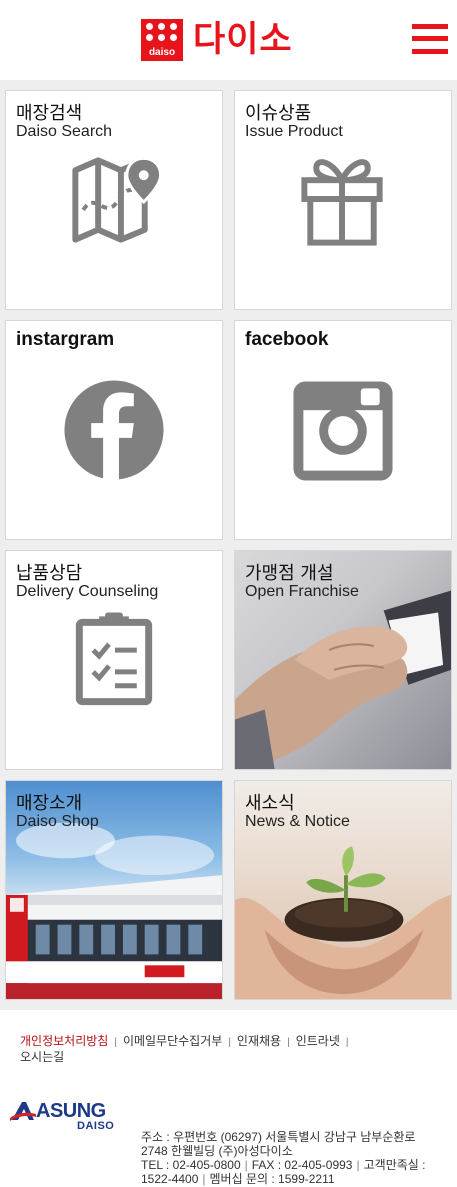 This screenshot has height=1187, width=457. What do you see at coordinates (114, 660) in the screenshot?
I see `tile-delivery-counseling: 납품상담 Delivery Counseling` at bounding box center [114, 660].